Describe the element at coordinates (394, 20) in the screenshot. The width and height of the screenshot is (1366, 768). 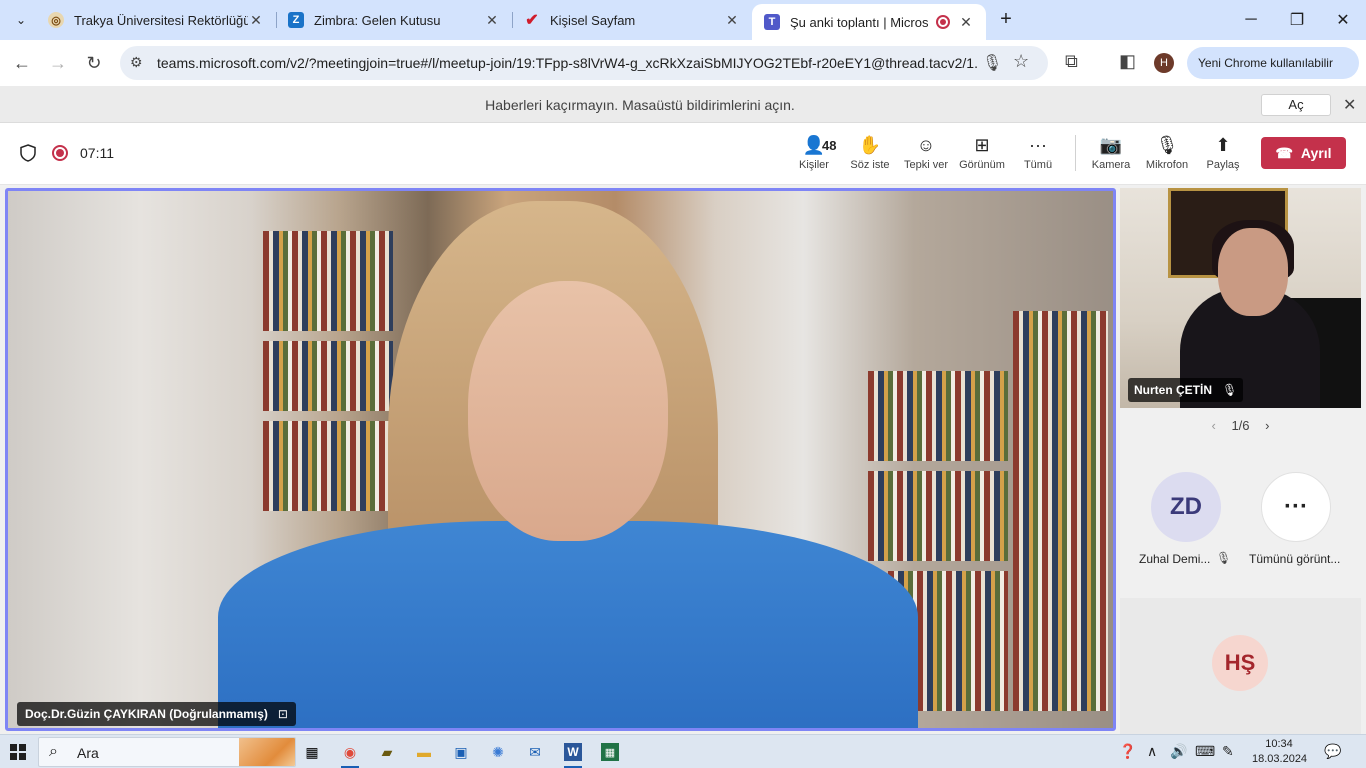
I see `tab-zimbra: Z Zimbra: Gelen Kutusu ✕` at that location.